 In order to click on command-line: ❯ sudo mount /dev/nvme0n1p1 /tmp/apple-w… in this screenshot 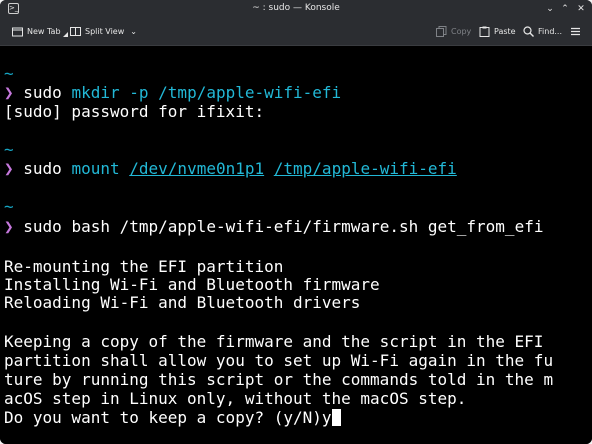, I will do `click(230, 168)`.